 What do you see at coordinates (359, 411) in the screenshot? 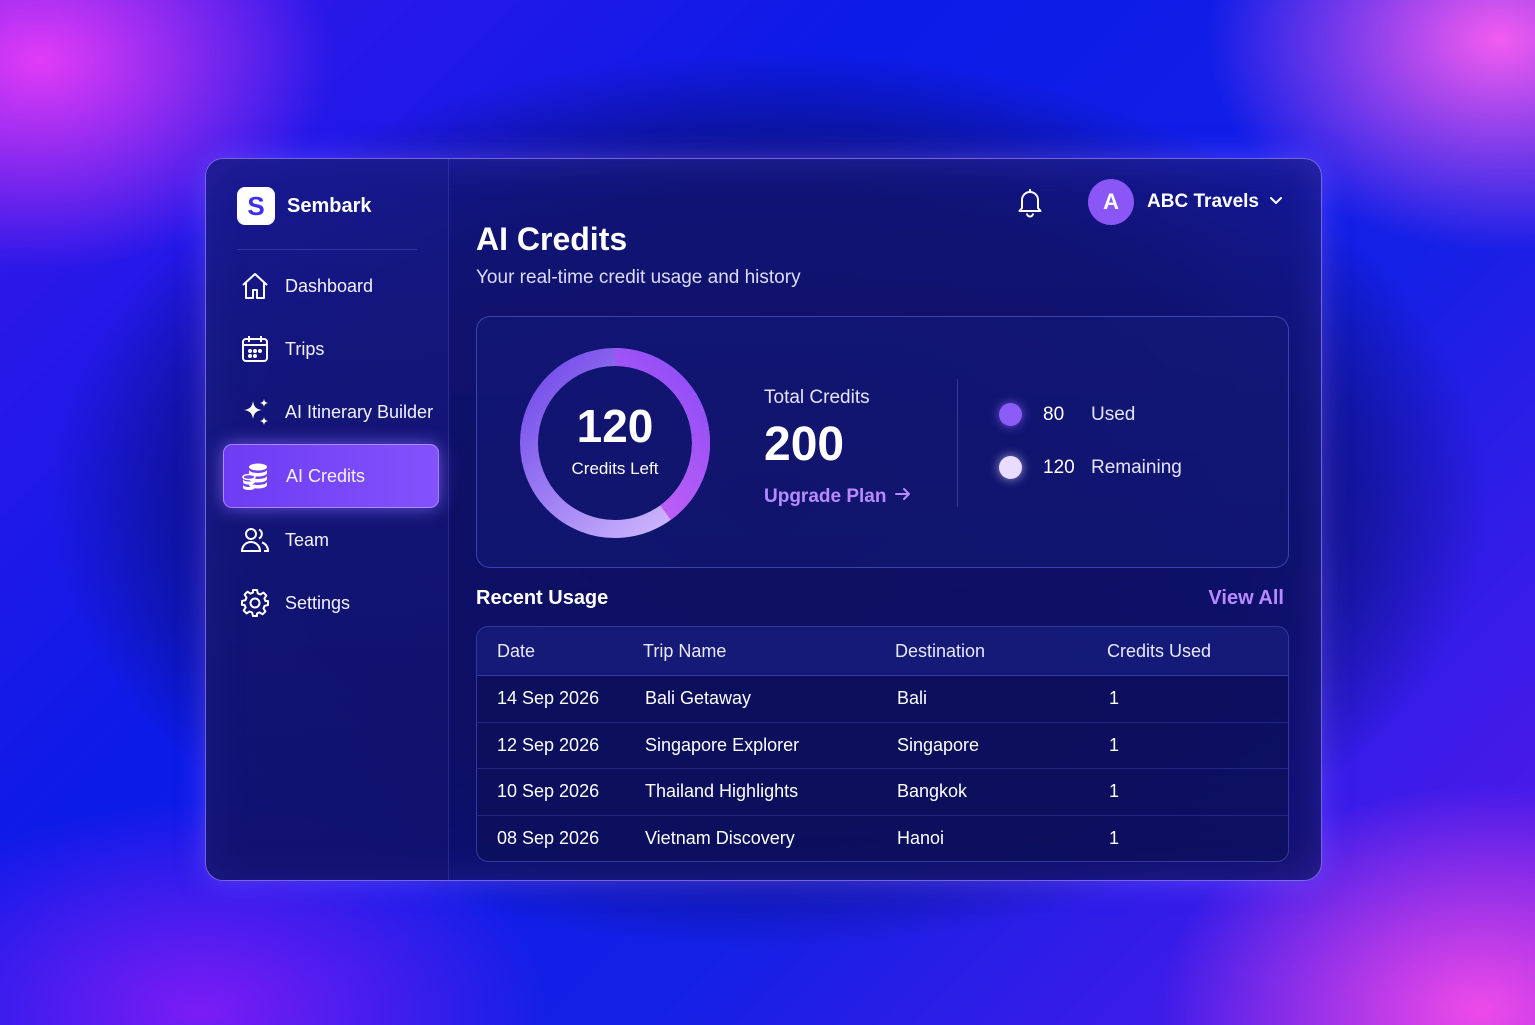
I see `sidebar-item-label: AI Itinerary Builder` at bounding box center [359, 411].